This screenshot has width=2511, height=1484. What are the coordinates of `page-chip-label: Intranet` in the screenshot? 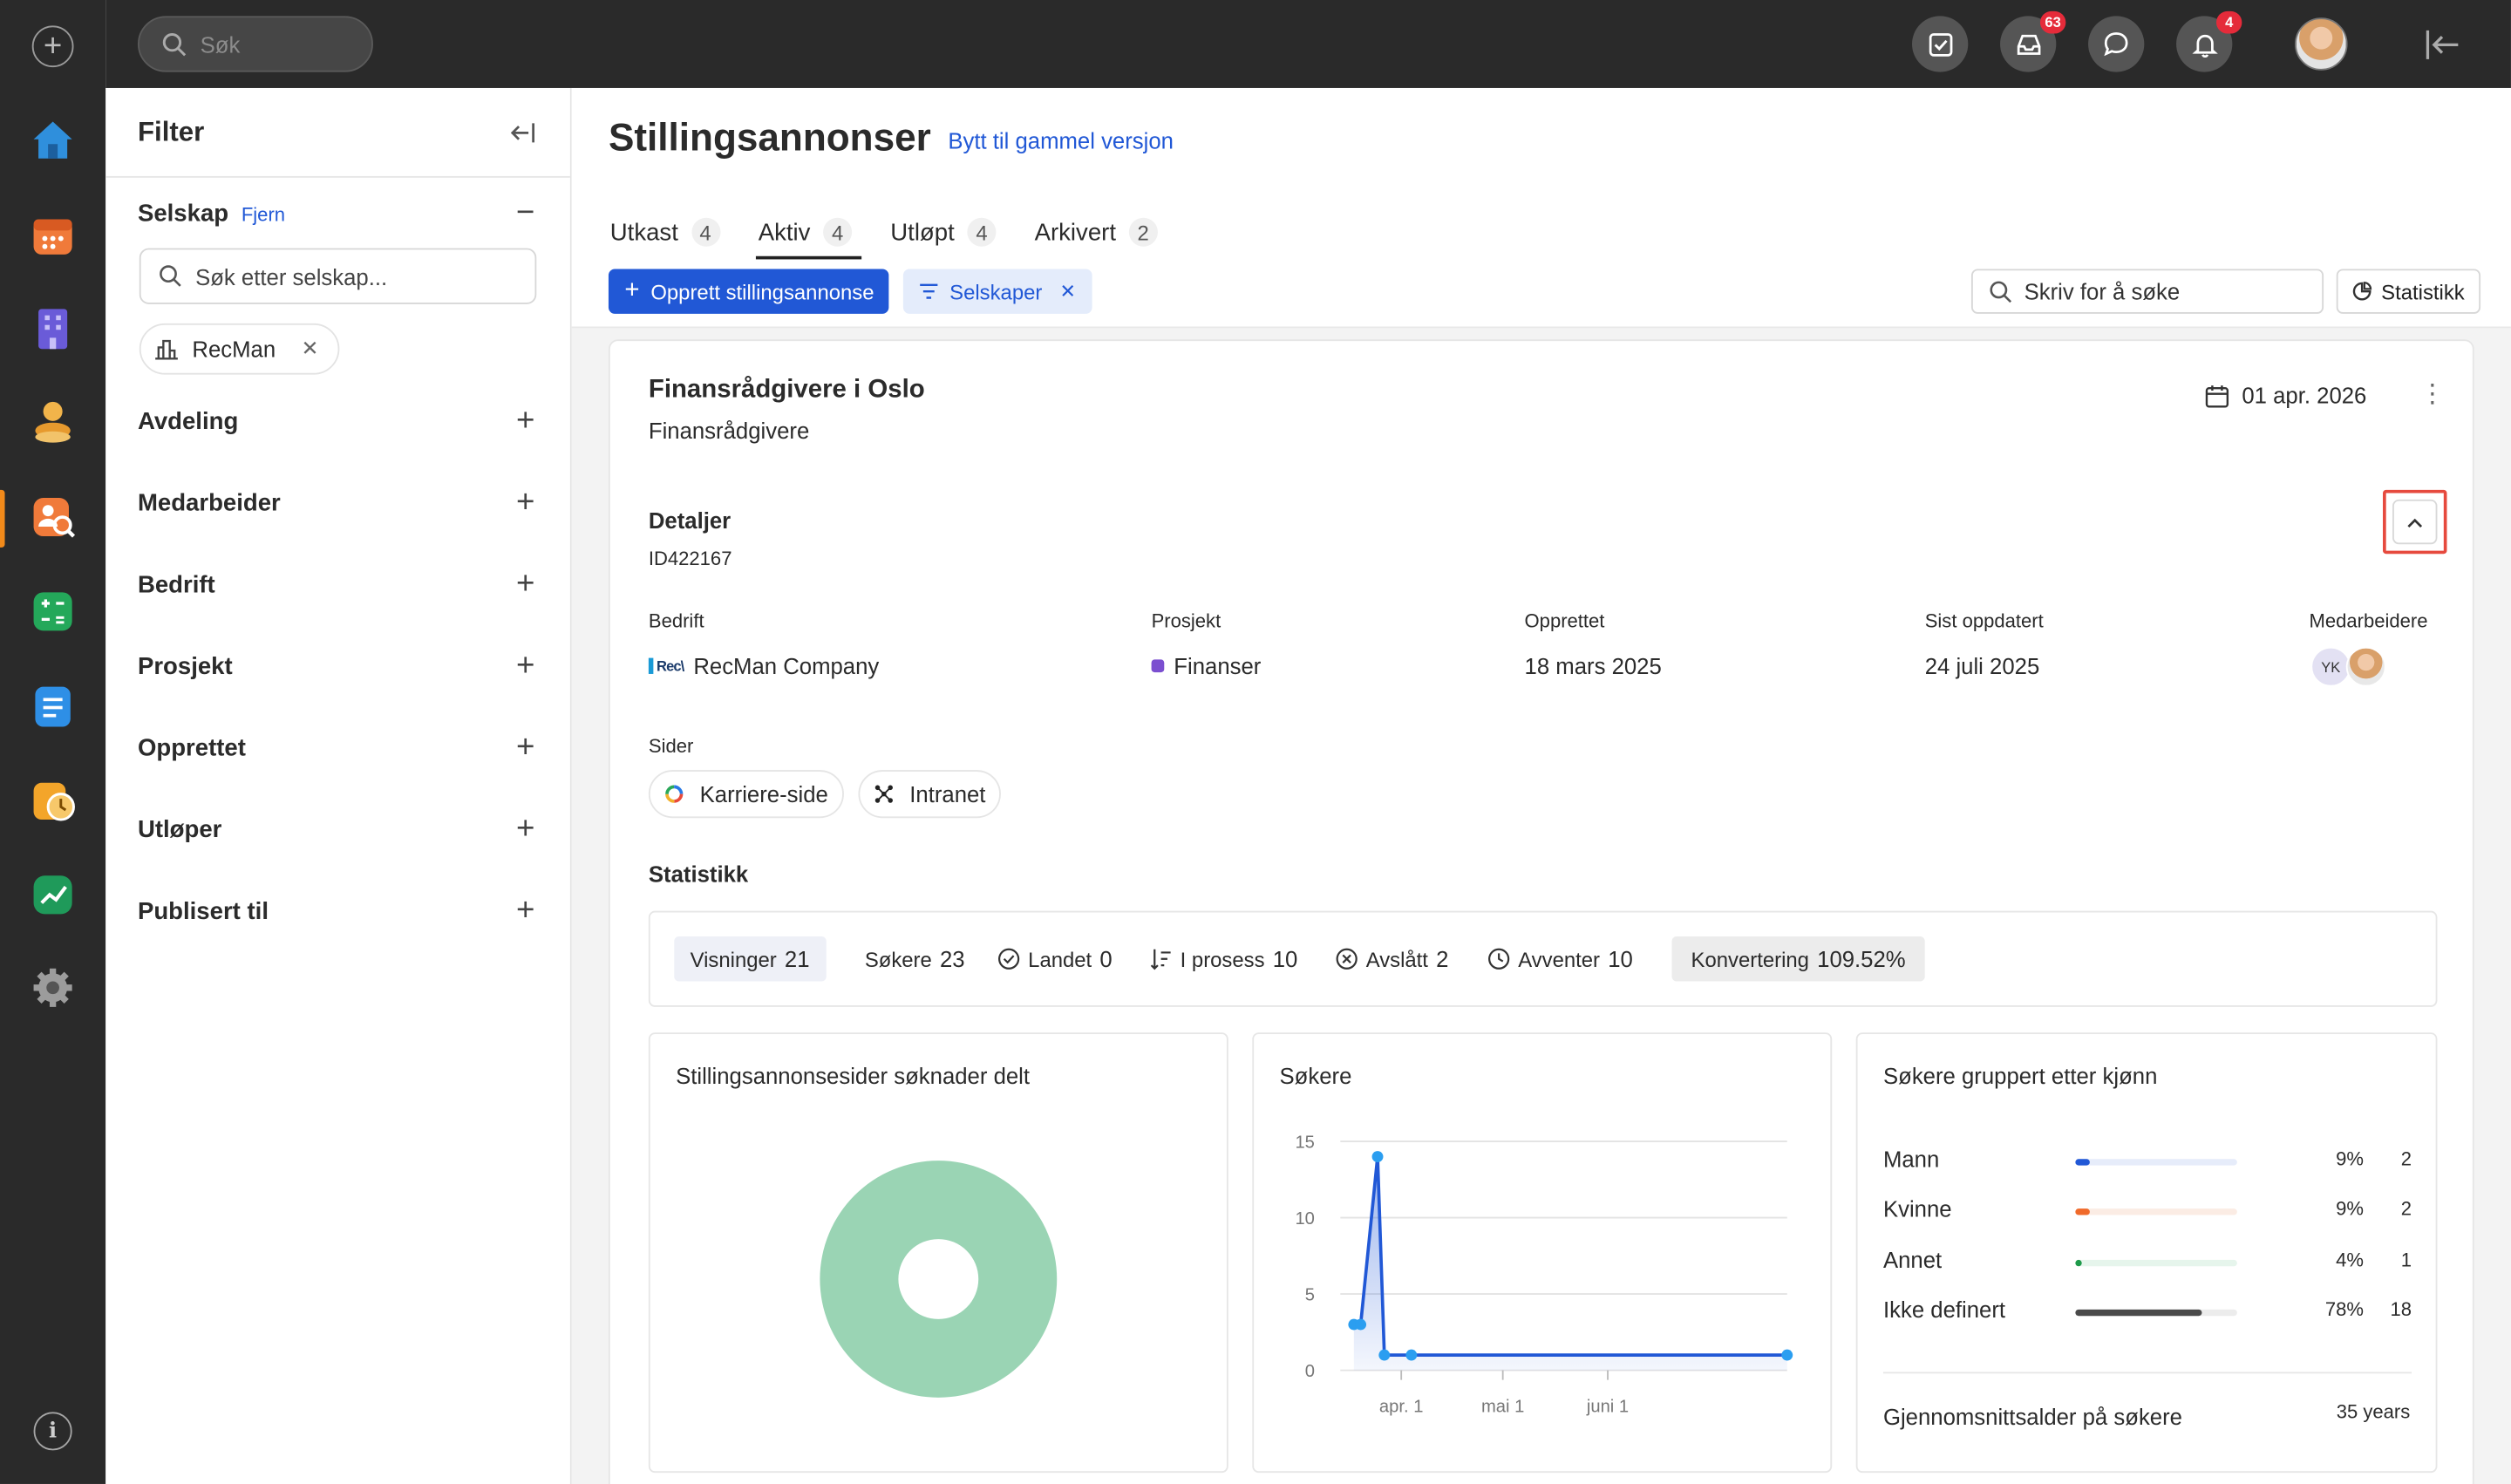 It's located at (947, 793).